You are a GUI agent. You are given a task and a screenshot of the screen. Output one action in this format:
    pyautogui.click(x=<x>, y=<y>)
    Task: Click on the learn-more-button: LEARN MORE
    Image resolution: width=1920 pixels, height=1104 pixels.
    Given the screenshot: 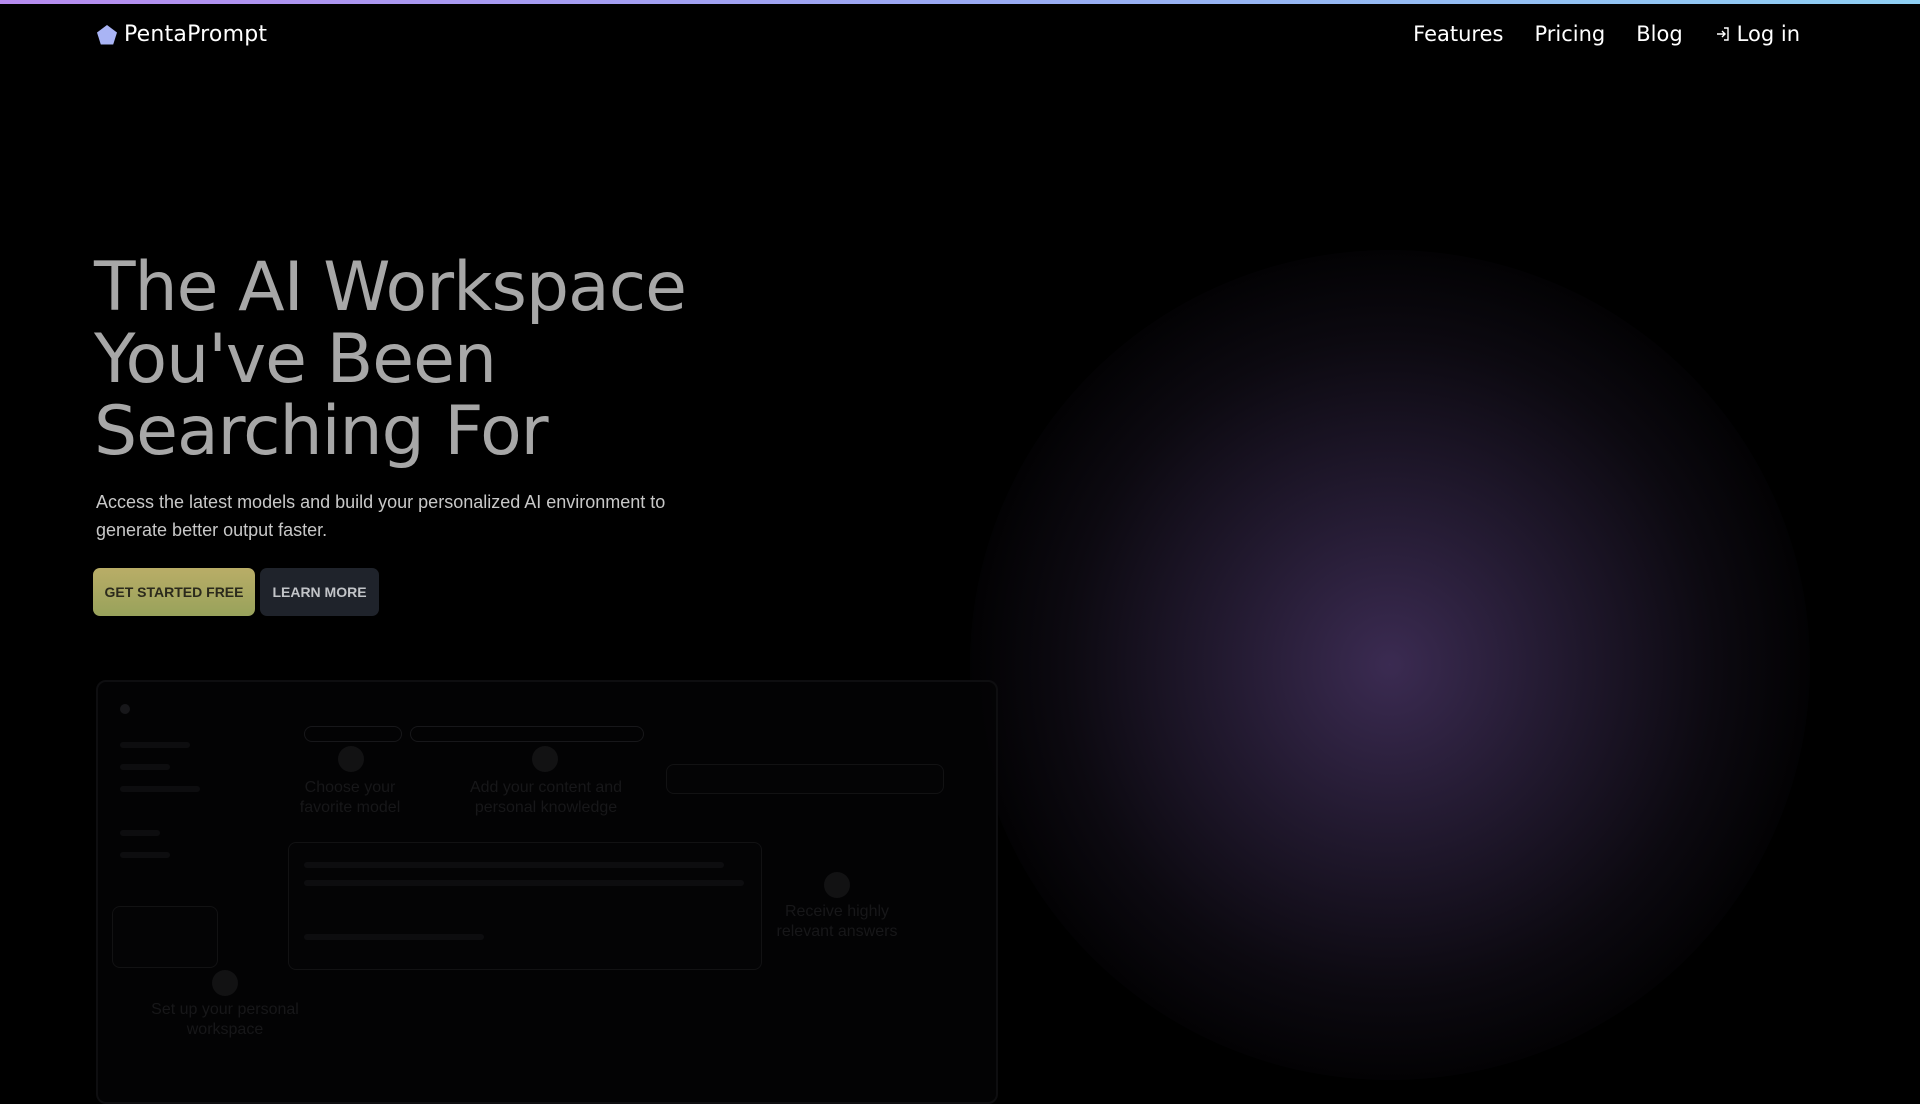 What is the action you would take?
    pyautogui.click(x=319, y=592)
    